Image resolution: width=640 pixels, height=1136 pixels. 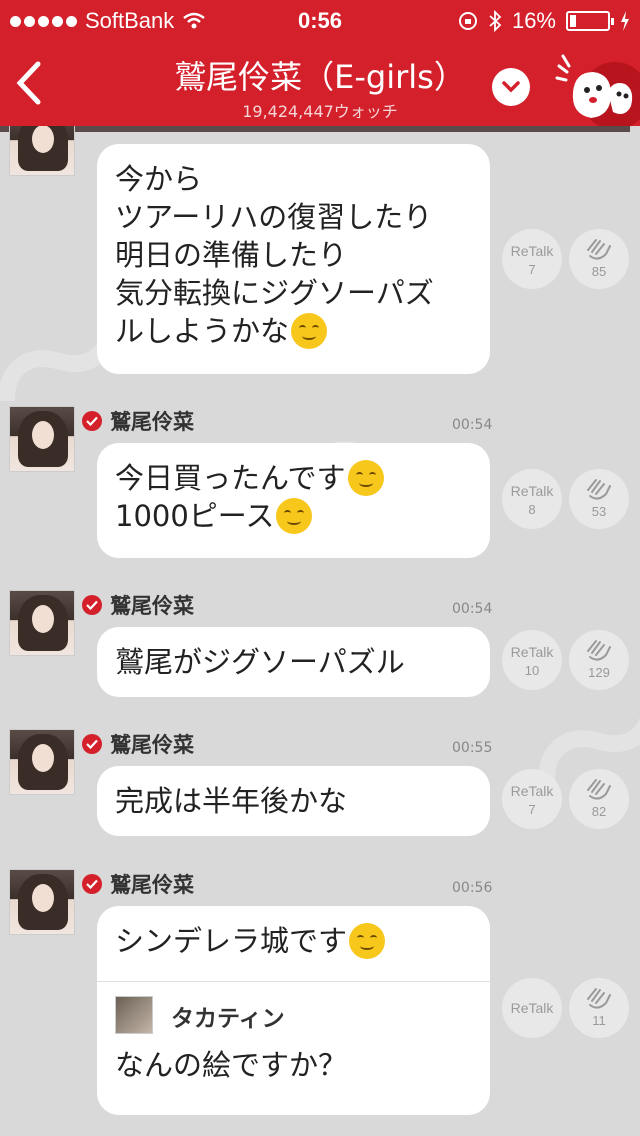 What do you see at coordinates (625, 21) in the screenshot?
I see `charging-icon` at bounding box center [625, 21].